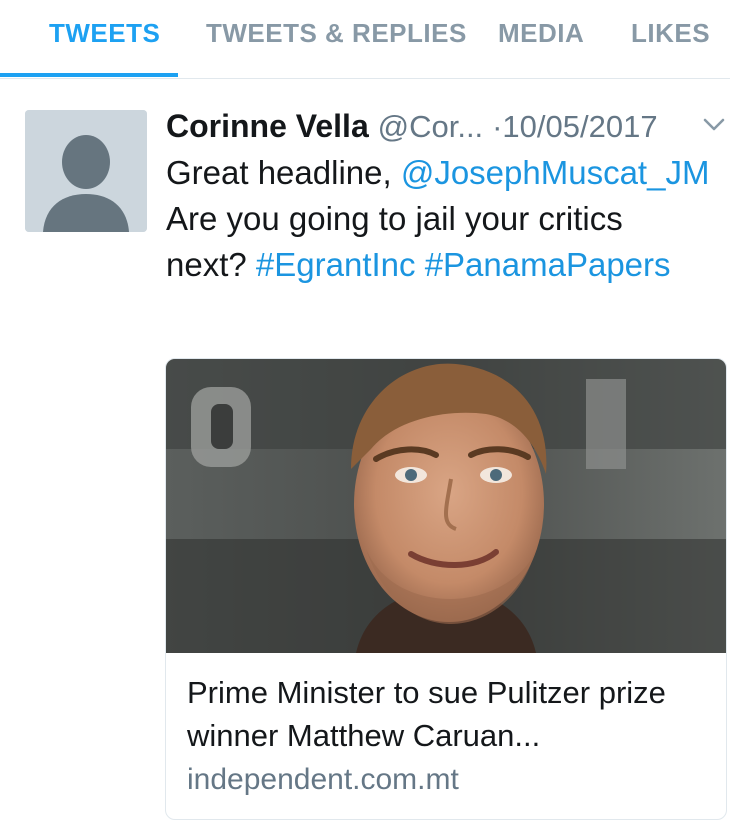  I want to click on mention-link: @JosephMuscat_JM, so click(555, 172).